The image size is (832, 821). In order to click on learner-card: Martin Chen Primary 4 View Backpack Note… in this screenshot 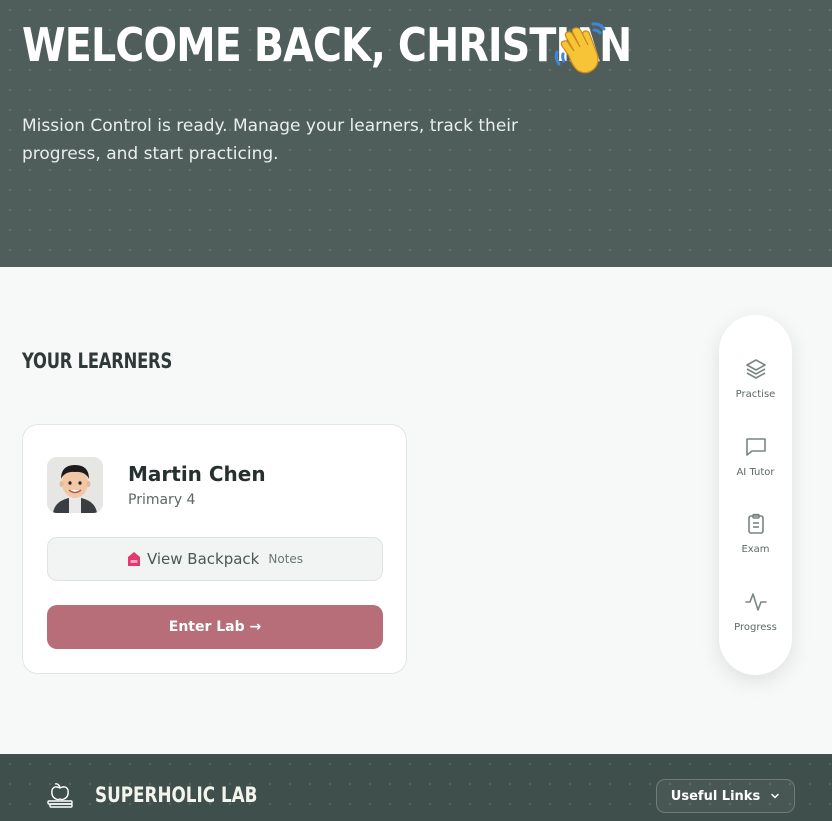, I will do `click(214, 549)`.